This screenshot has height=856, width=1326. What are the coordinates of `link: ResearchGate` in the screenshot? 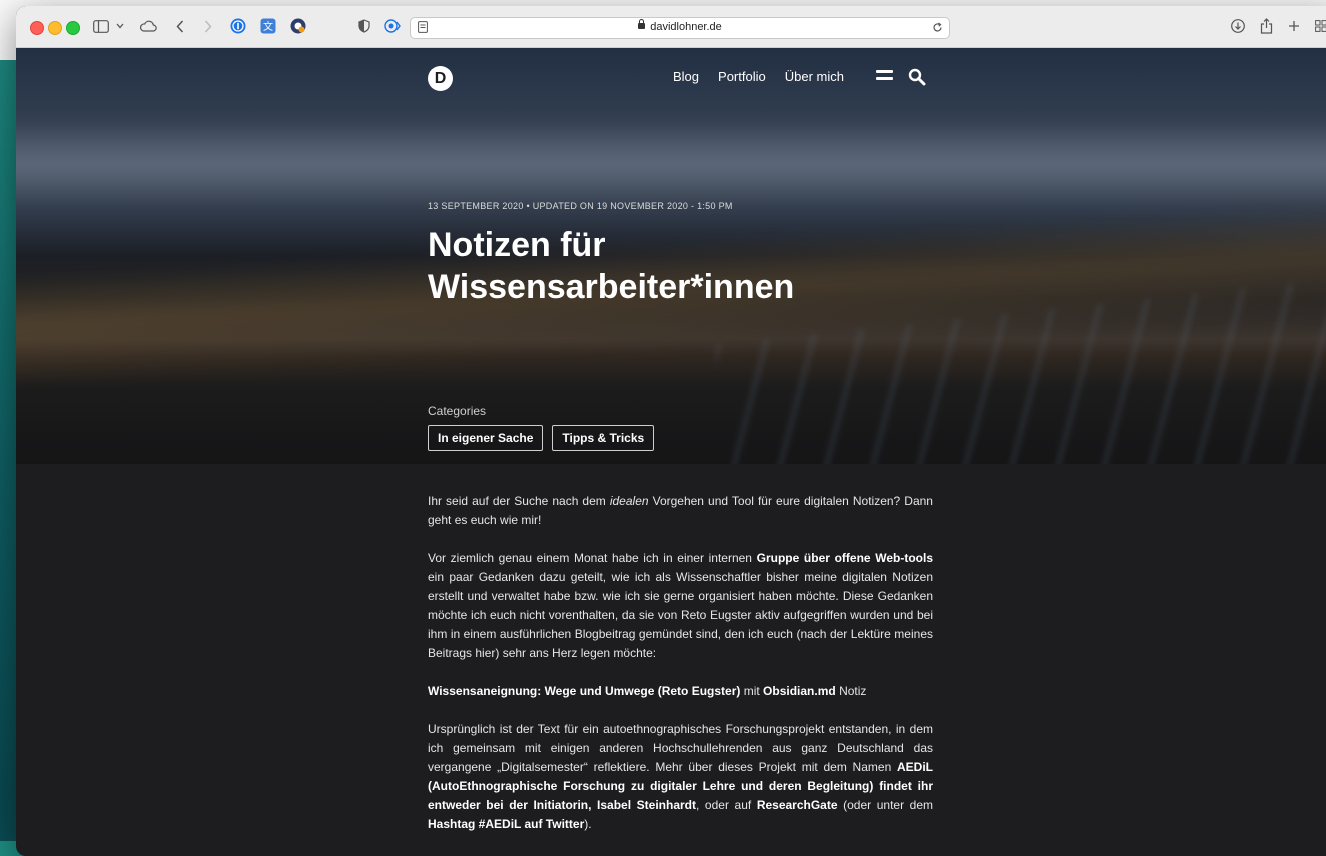 It's located at (797, 805).